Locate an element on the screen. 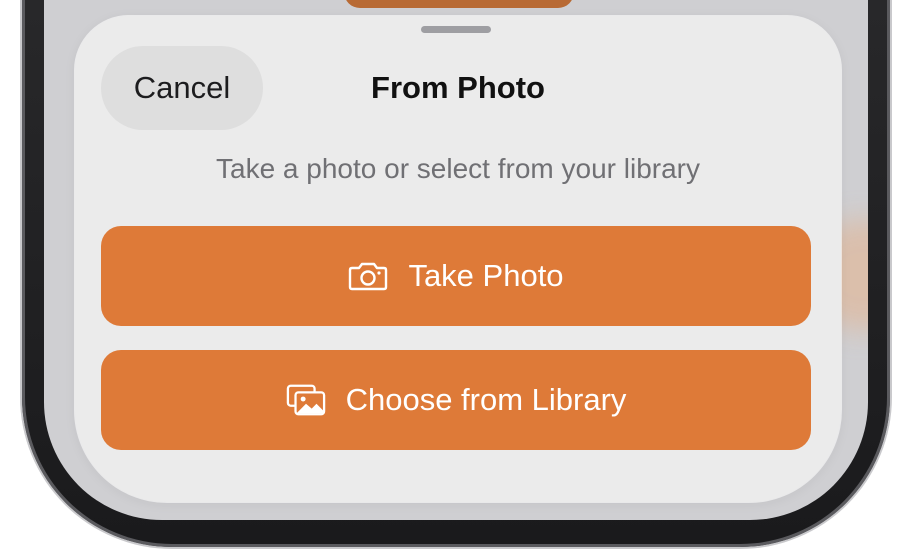 This screenshot has width=912, height=555. choose-from-library-button: Choose from Library is located at coordinates (456, 400).